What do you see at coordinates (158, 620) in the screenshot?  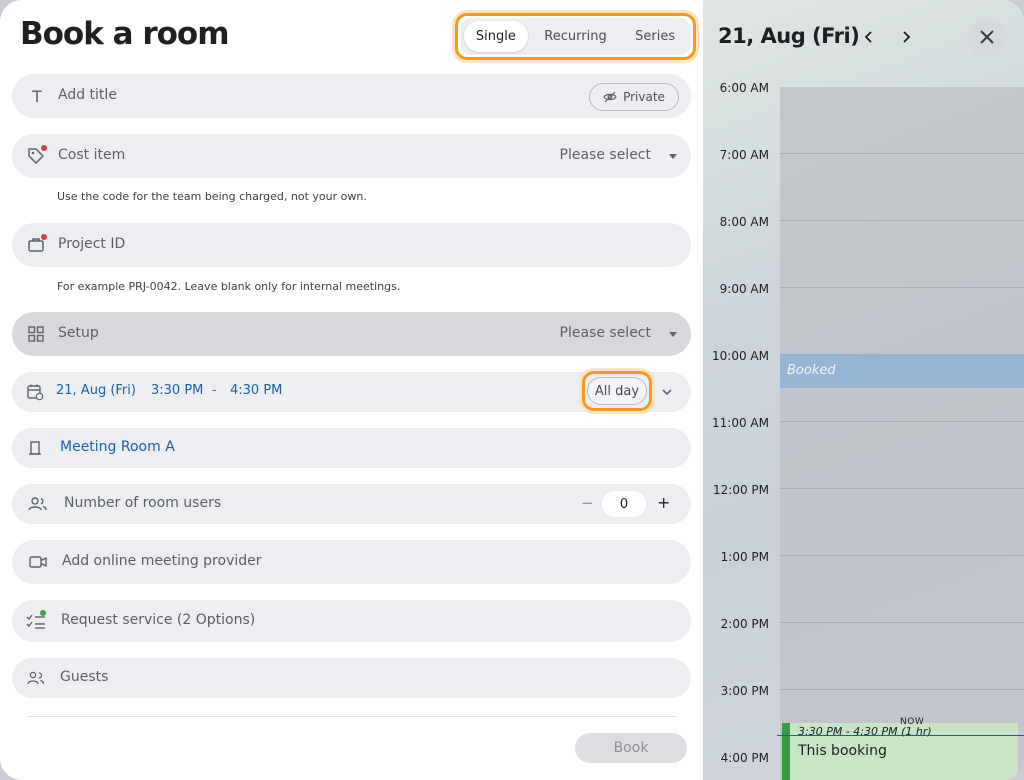 I see `request-service-label: Request service (2 Options)` at bounding box center [158, 620].